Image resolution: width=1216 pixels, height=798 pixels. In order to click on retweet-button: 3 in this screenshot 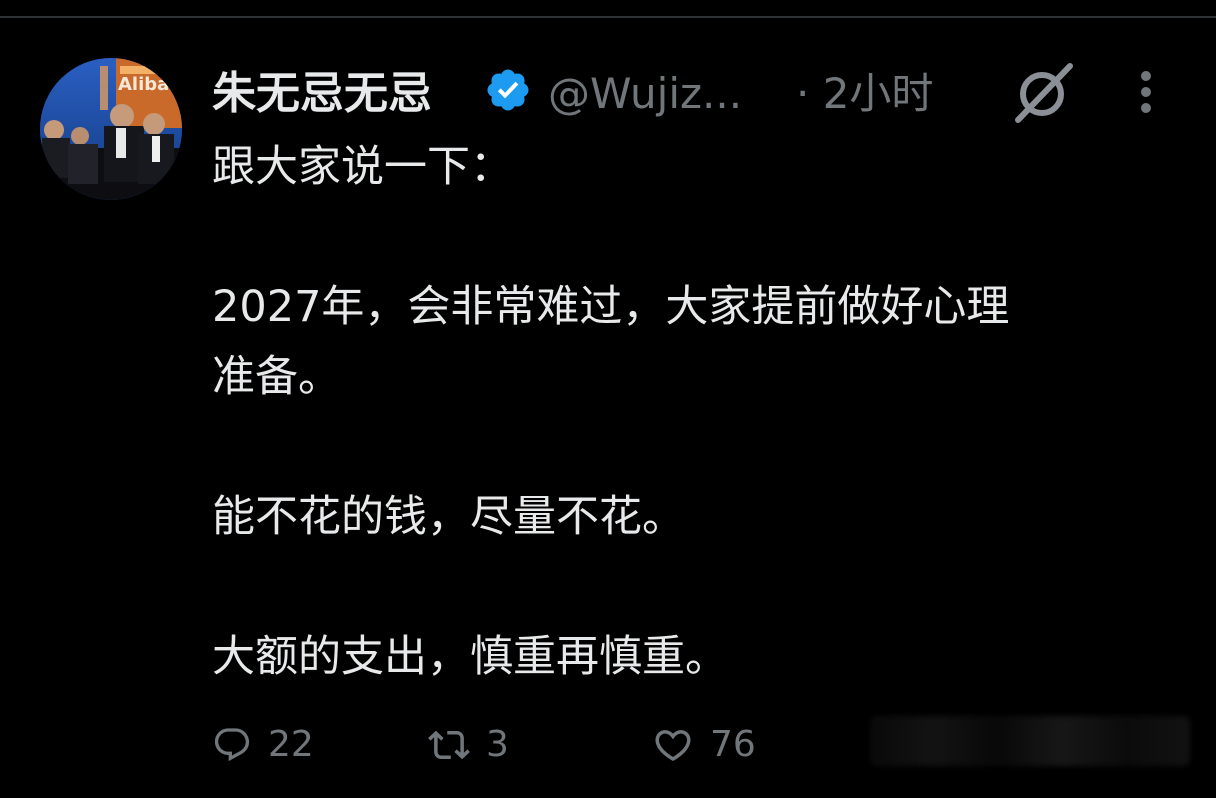, I will do `click(468, 745)`.